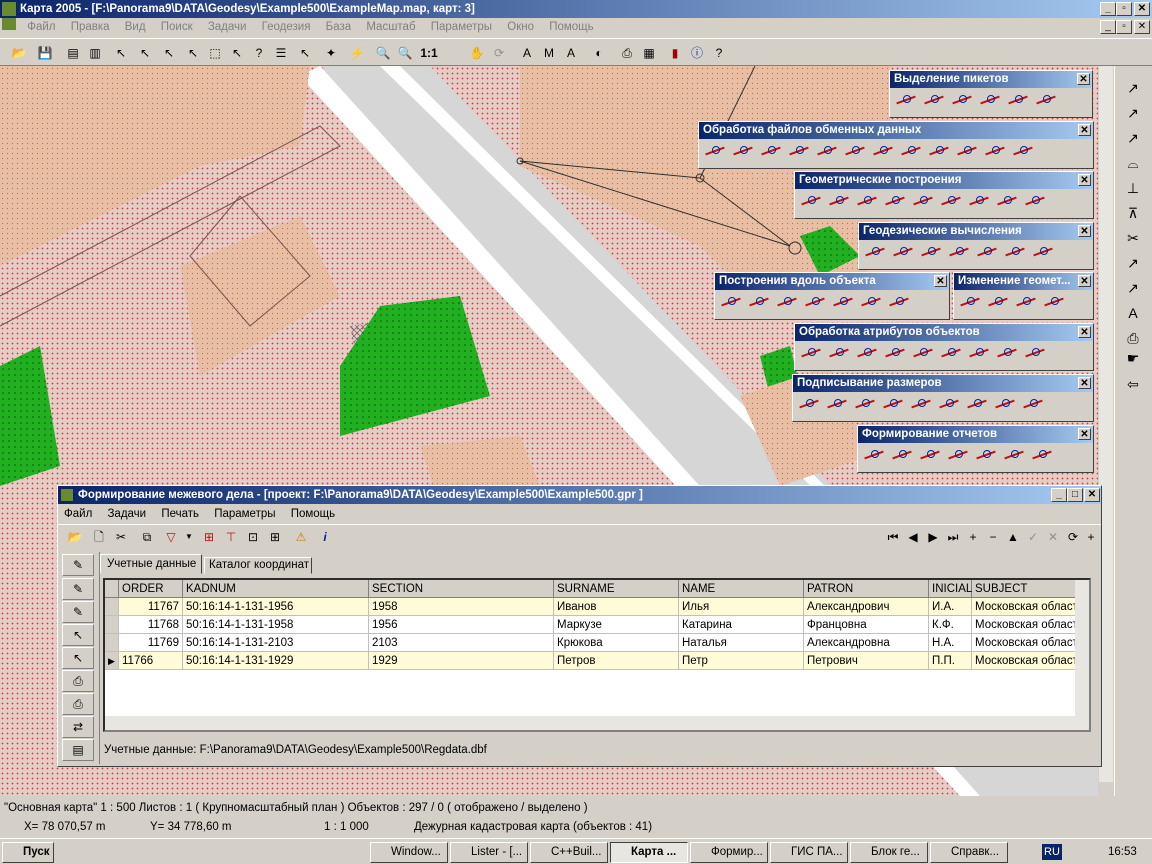 The height and width of the screenshot is (864, 1152). What do you see at coordinates (78, 727) in the screenshot?
I see `transfer-icon: ⇄` at bounding box center [78, 727].